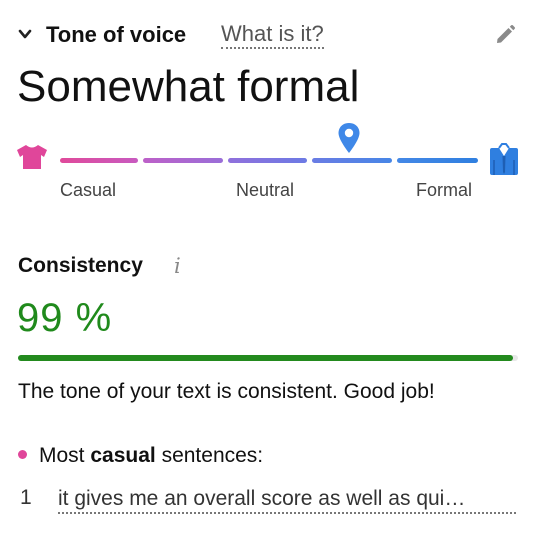 This screenshot has height=538, width=537. I want to click on tone-header: Tone of voice What is it?, so click(267, 35).